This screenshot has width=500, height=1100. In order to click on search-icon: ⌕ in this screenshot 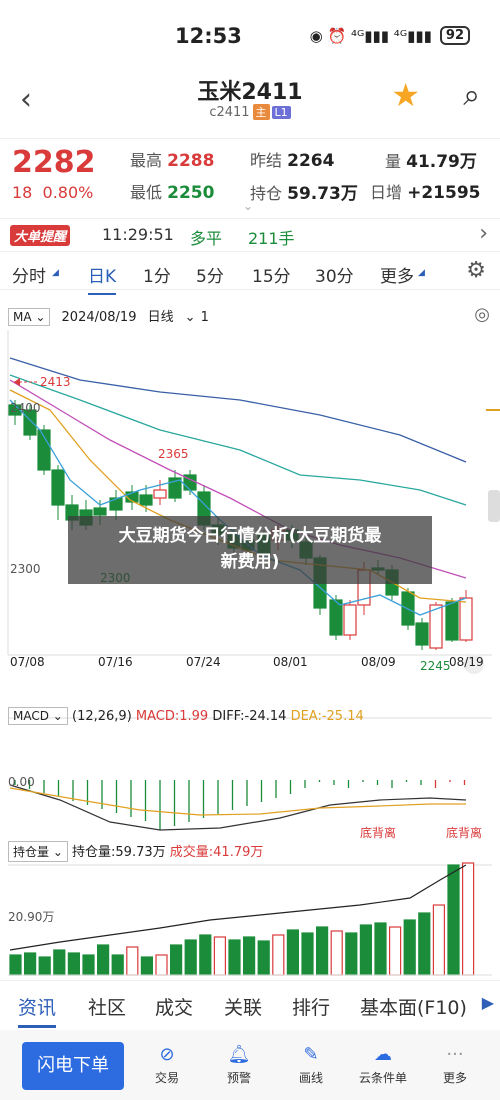, I will do `click(471, 95)`.